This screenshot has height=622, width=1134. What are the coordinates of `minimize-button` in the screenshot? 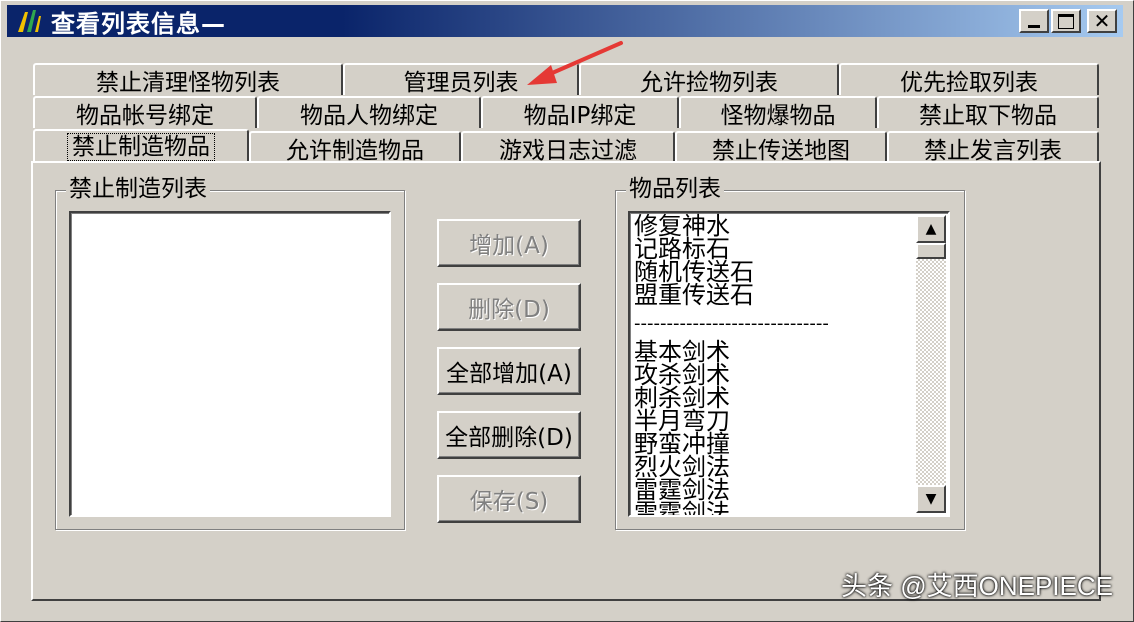 It's located at (1034, 21).